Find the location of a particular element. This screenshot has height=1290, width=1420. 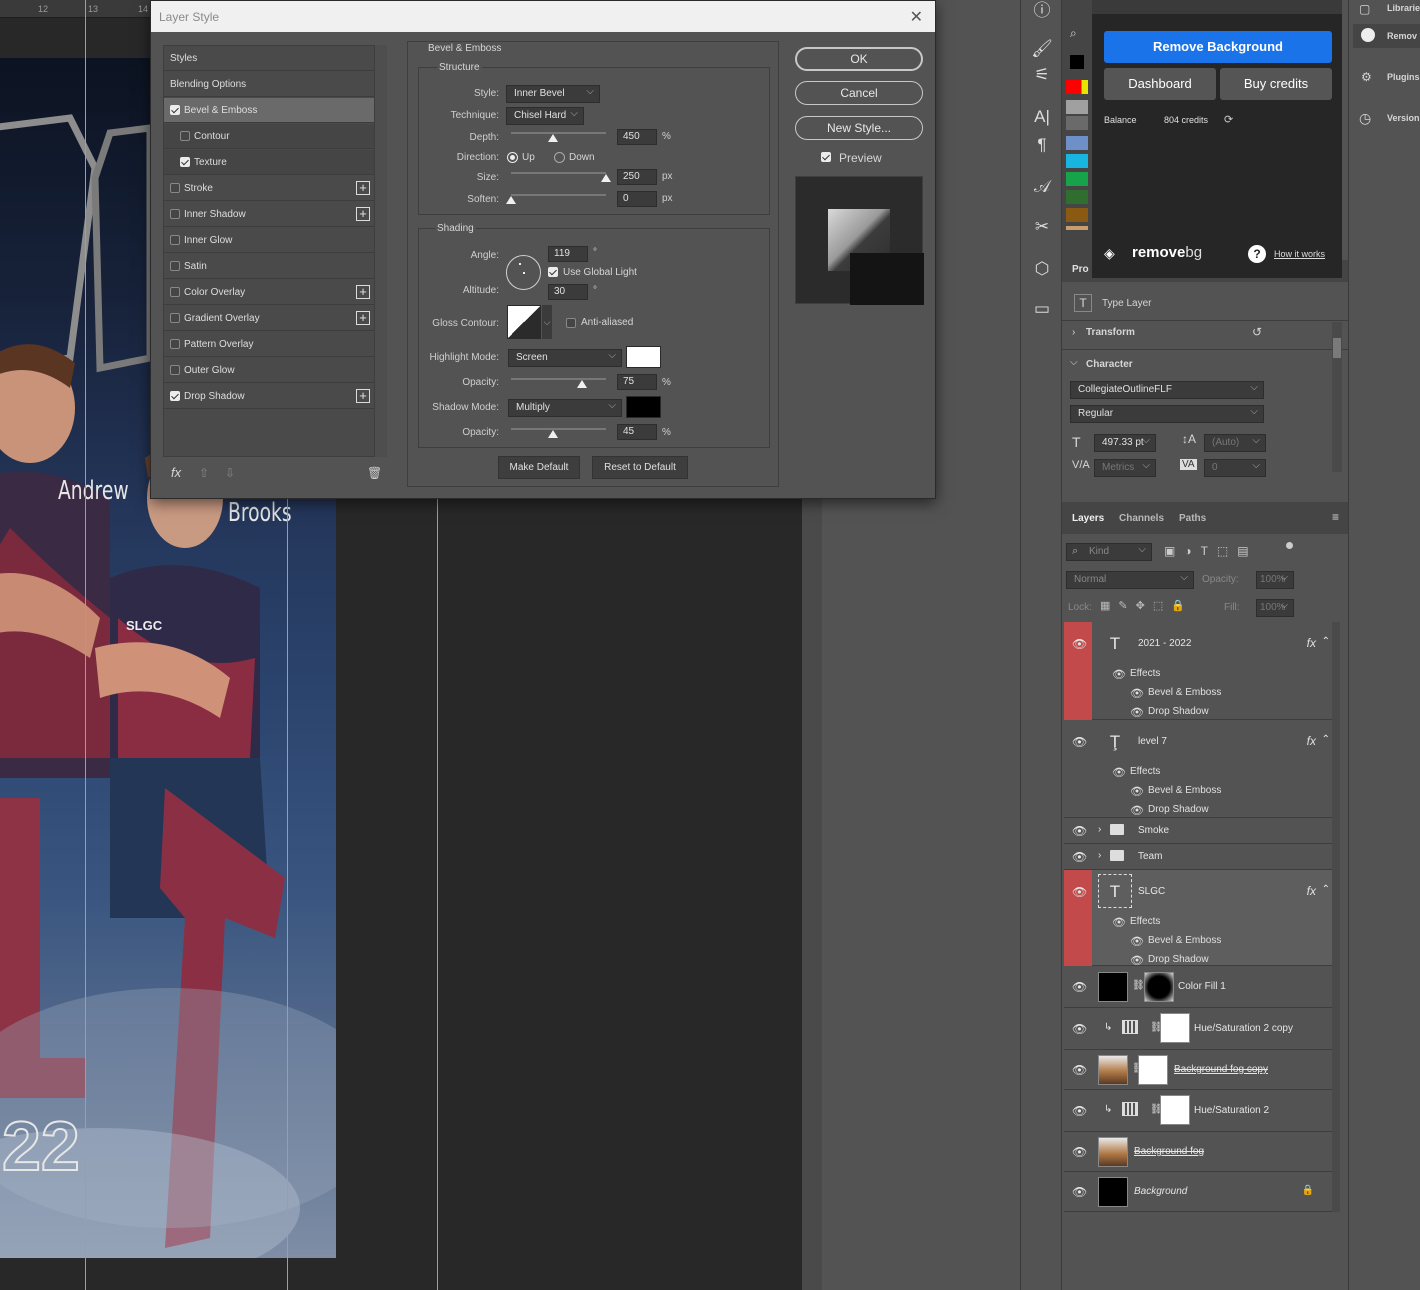

font-family-select: CollegiateOutlineFLF is located at coordinates (1167, 389).